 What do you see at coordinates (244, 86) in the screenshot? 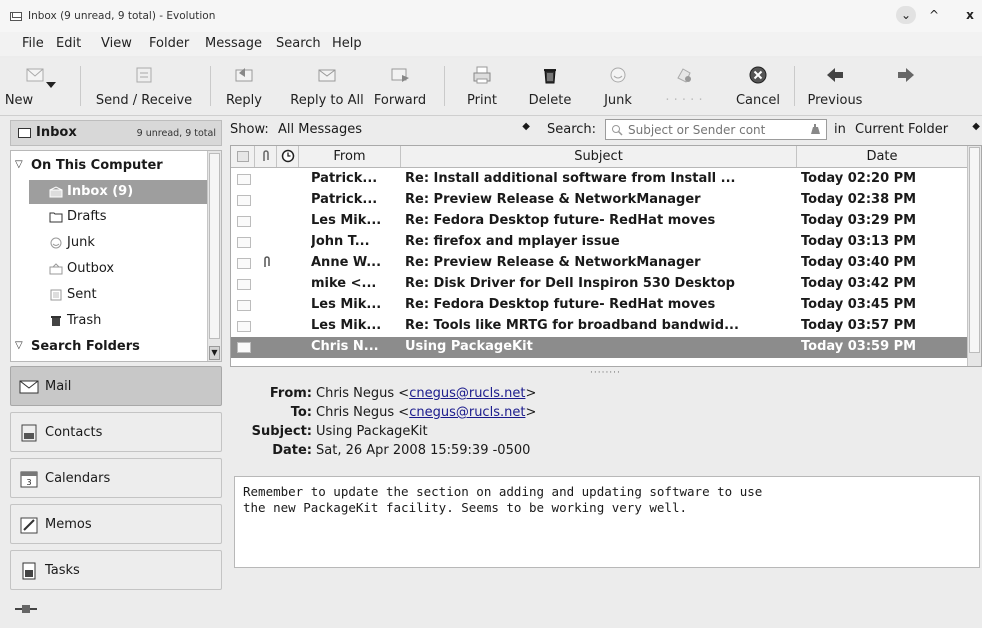
I see `reply-button: Reply` at bounding box center [244, 86].